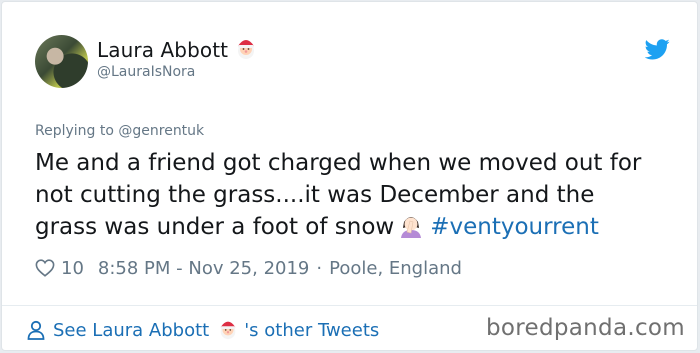 This screenshot has height=353, width=700. I want to click on replying-to: Replying to @genrentuk, so click(119, 131).